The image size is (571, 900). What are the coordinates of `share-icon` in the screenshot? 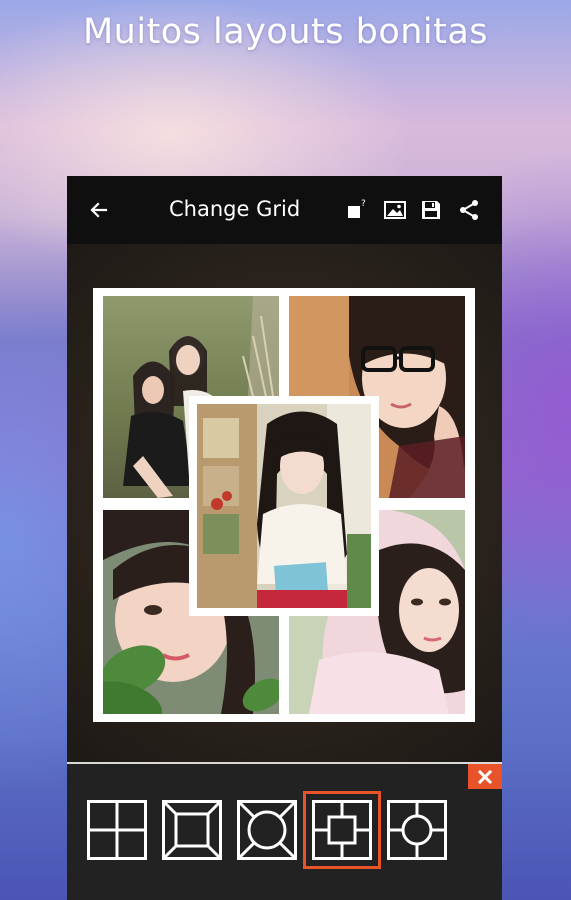 It's located at (469, 210).